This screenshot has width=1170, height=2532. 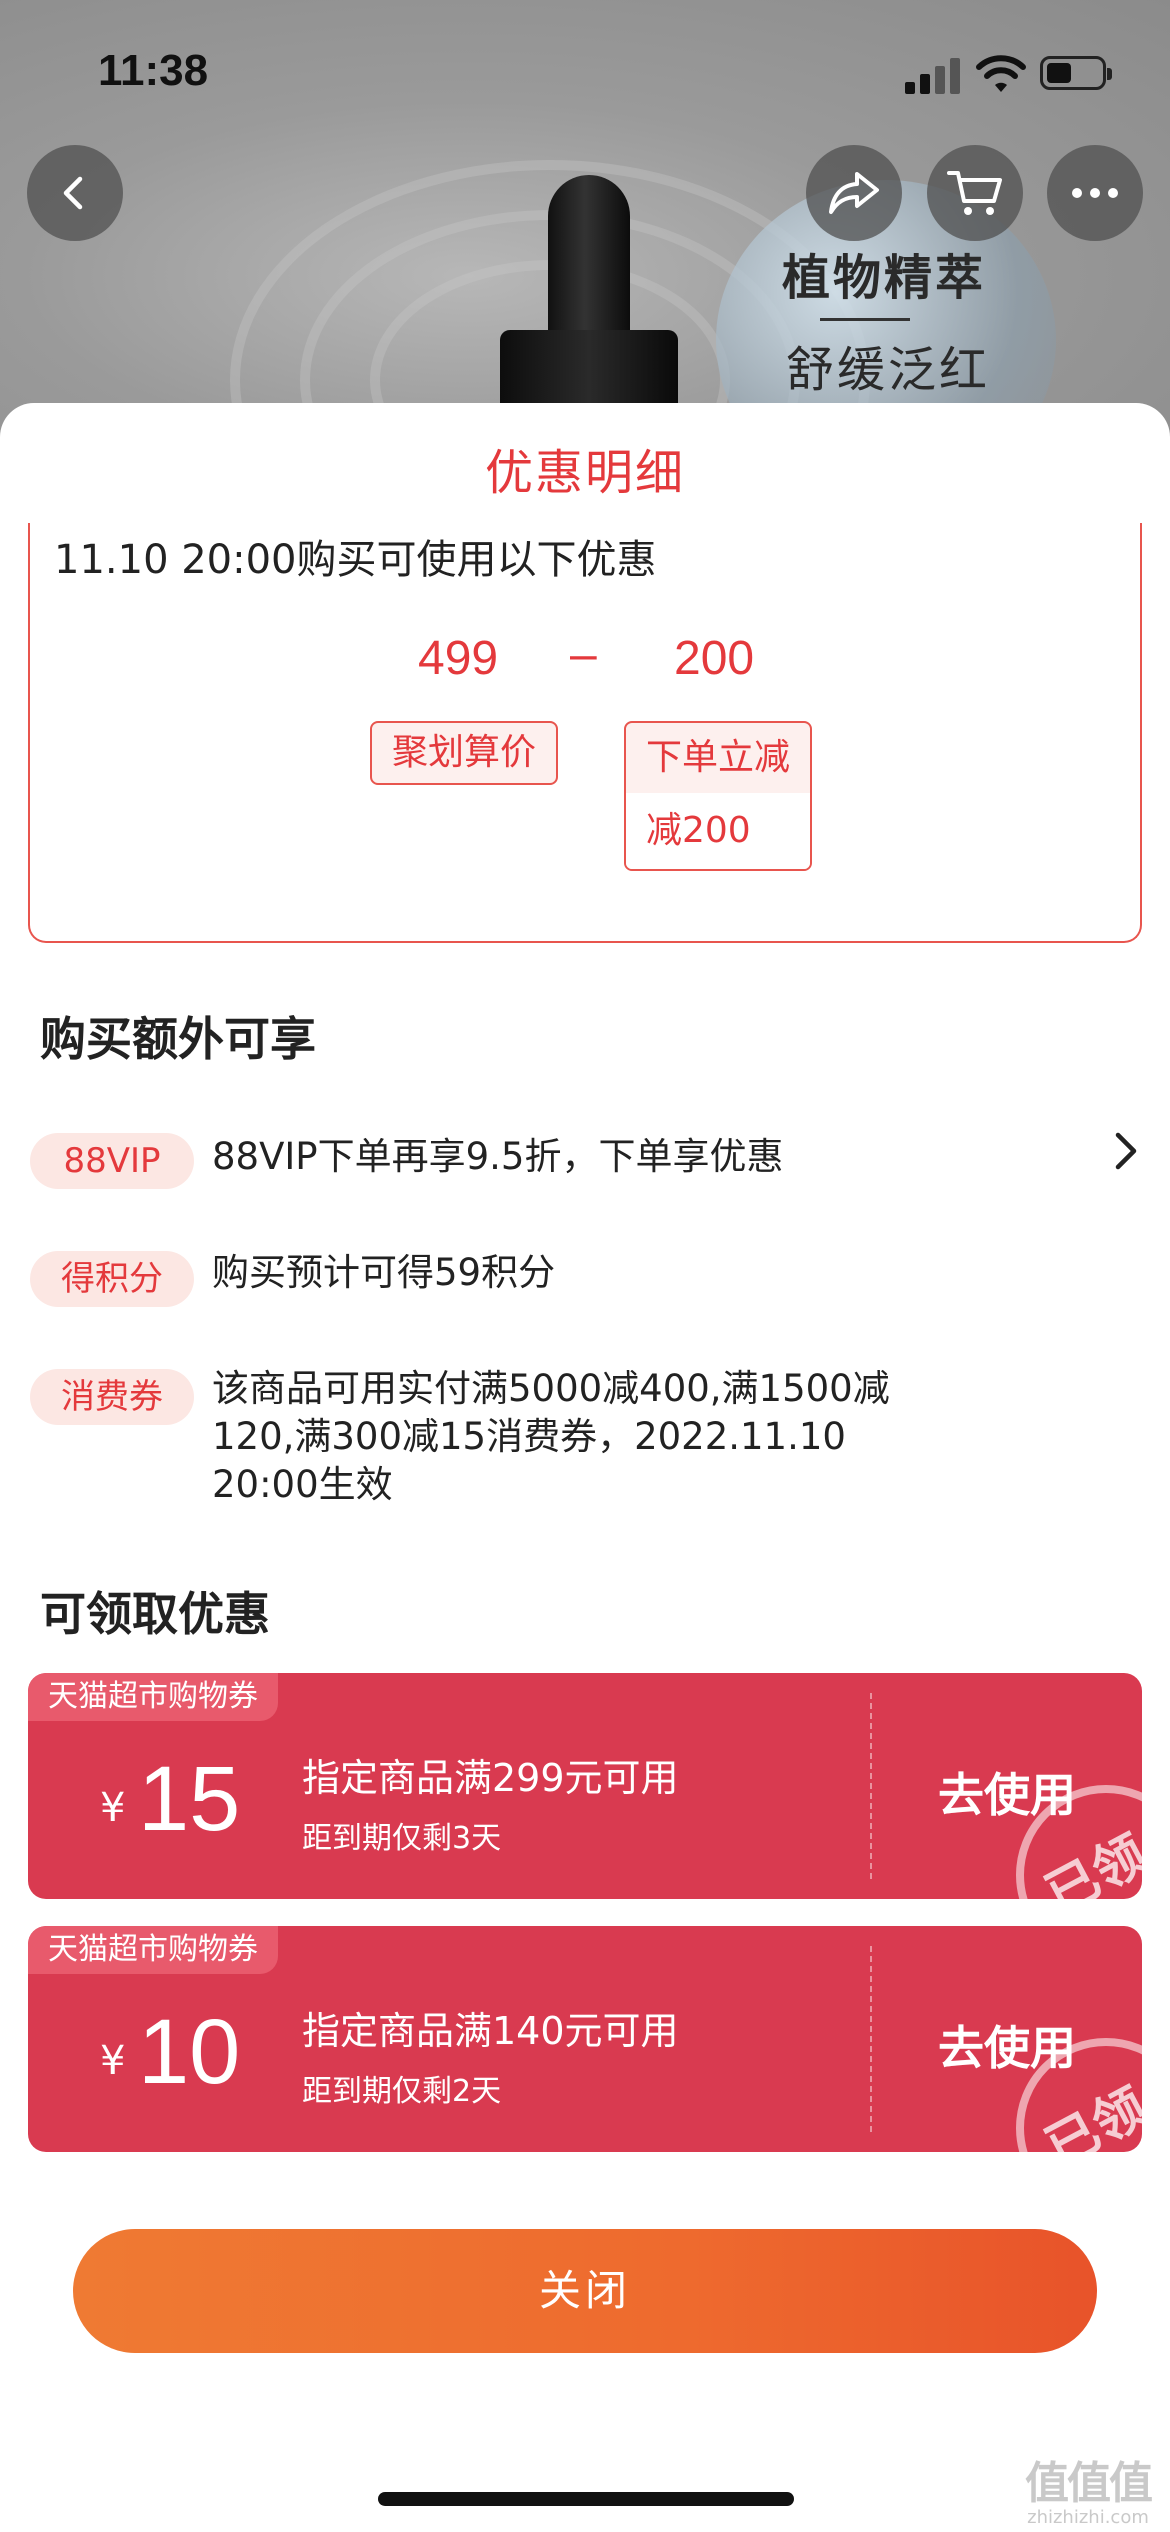 What do you see at coordinates (490, 1778) in the screenshot?
I see `coupon-condition: 指定商品满299元可用` at bounding box center [490, 1778].